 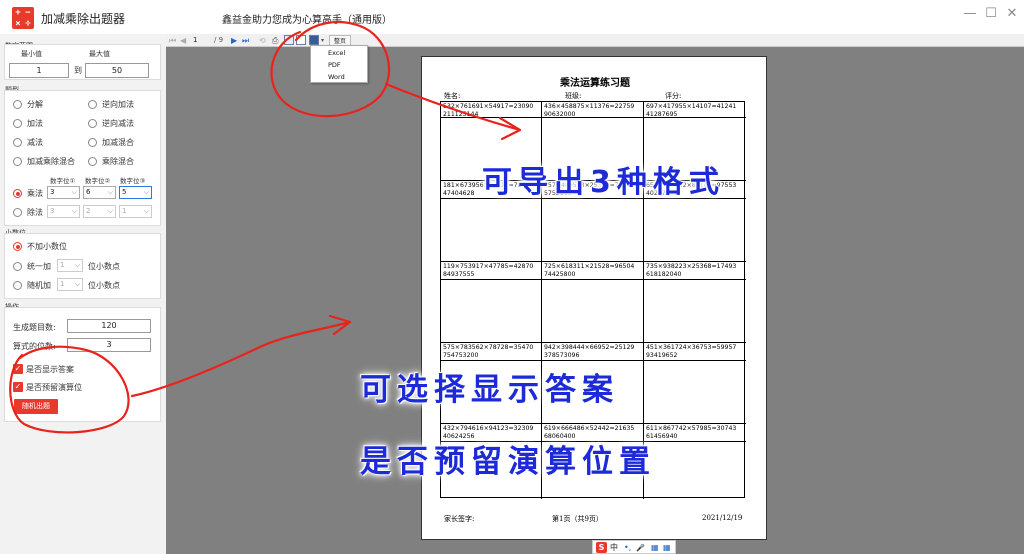 What do you see at coordinates (489, 390) in the screenshot?
I see `annotation-show-answer: 可选择显示答案` at bounding box center [489, 390].